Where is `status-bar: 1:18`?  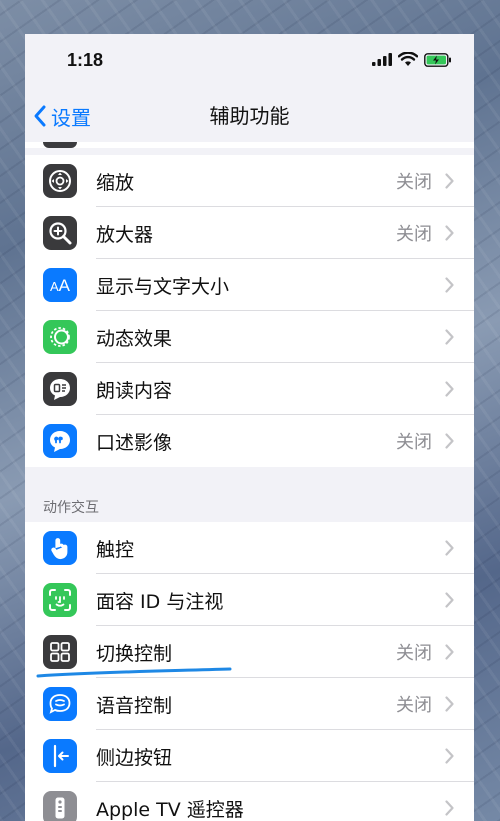
status-bar: 1:18 is located at coordinates (249, 62).